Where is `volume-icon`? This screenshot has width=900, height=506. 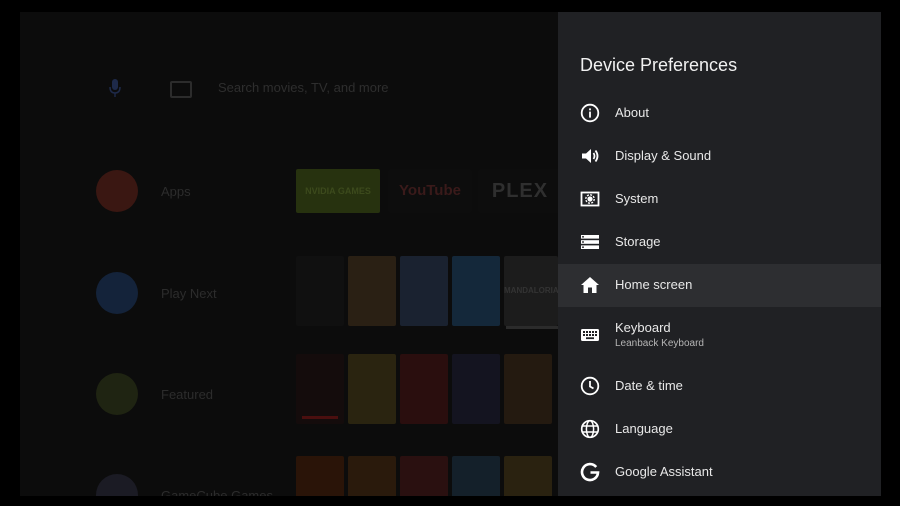
volume-icon is located at coordinates (590, 156).